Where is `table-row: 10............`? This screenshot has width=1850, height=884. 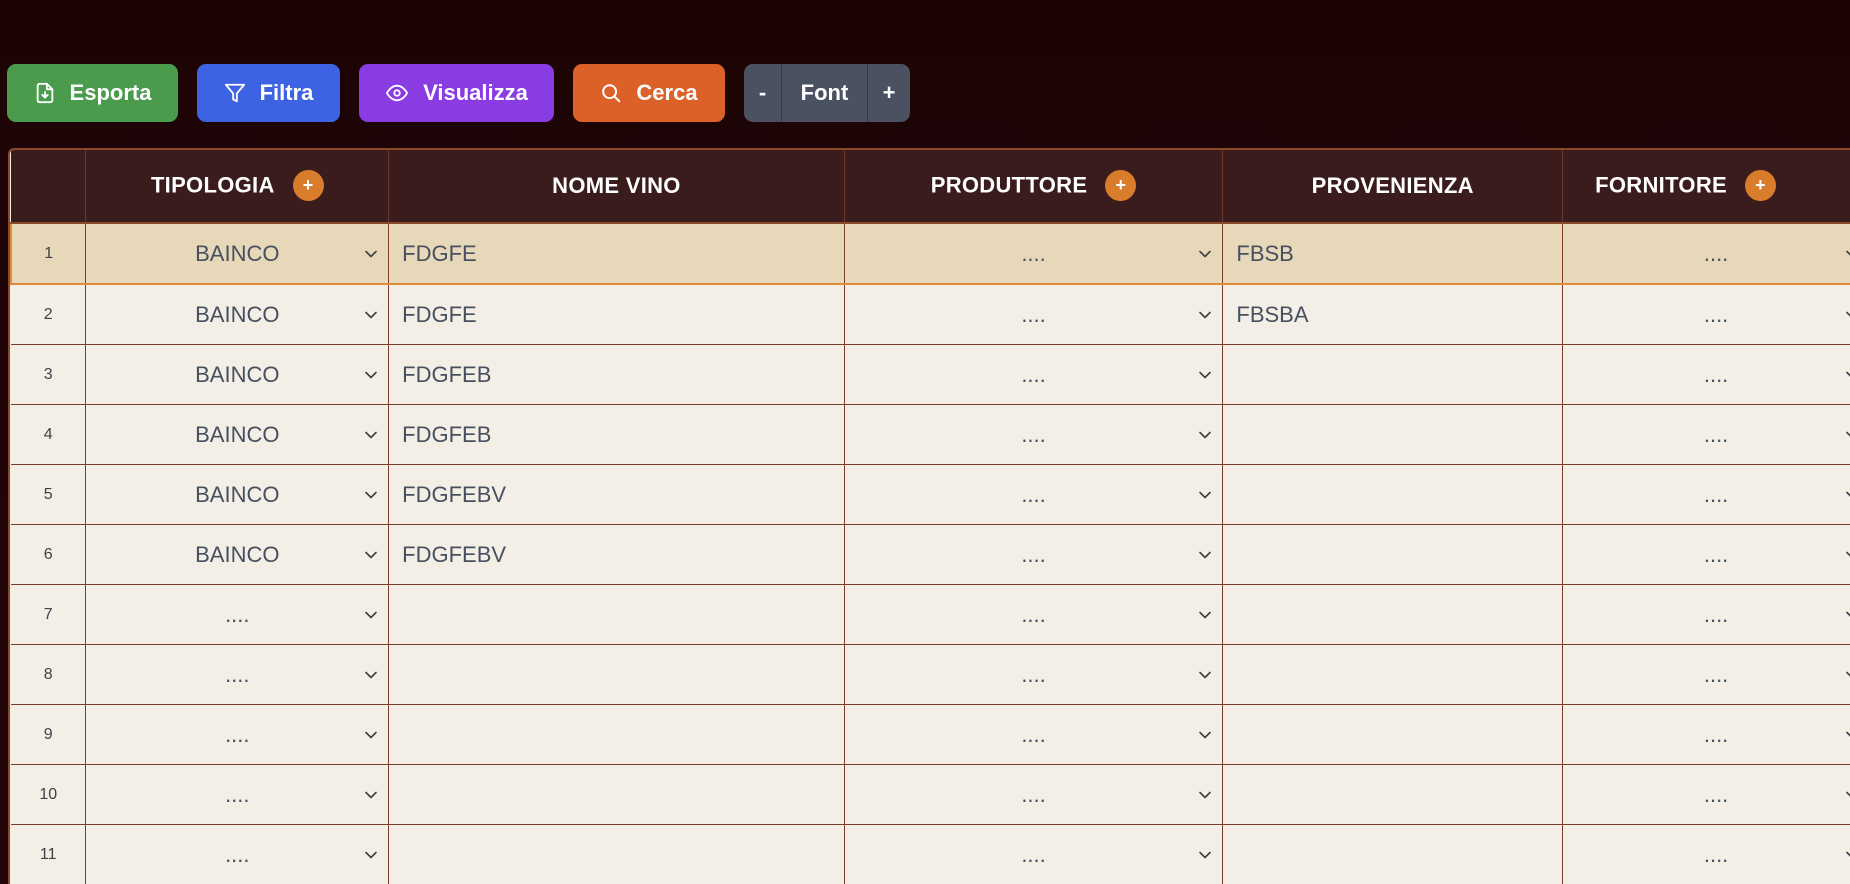
table-row: 10............ is located at coordinates (930, 794).